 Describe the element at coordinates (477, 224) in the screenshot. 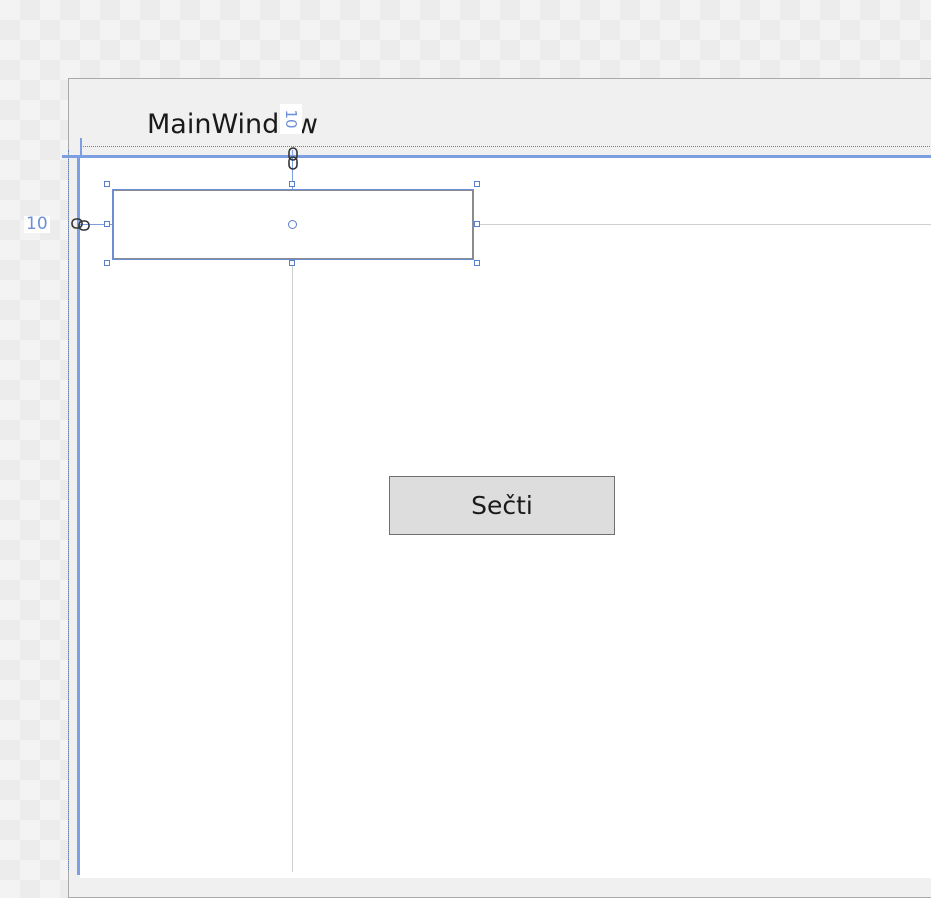

I see `resize-handle-right` at that location.